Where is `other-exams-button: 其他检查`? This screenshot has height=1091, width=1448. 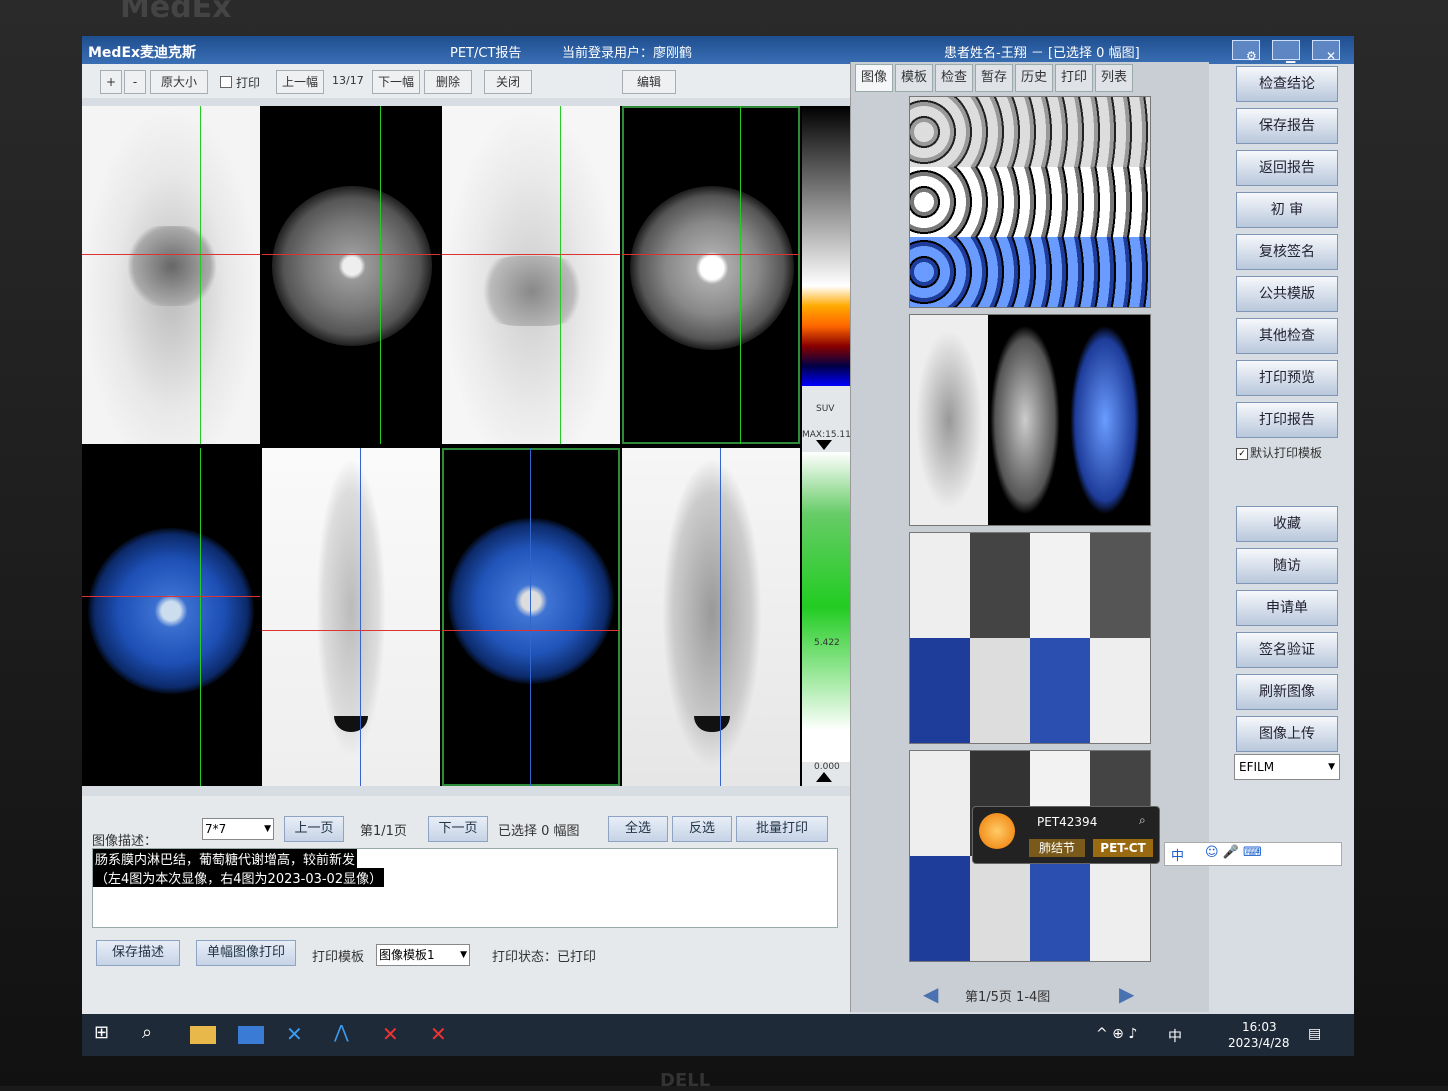
other-exams-button: 其他检查 is located at coordinates (1287, 336).